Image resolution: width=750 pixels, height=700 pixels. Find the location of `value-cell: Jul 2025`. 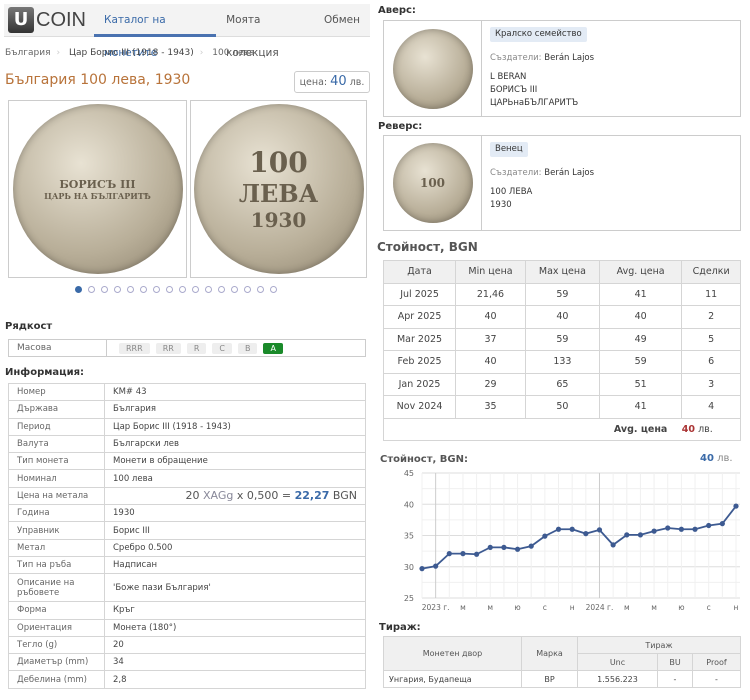

value-cell: Jul 2025 is located at coordinates (419, 294).